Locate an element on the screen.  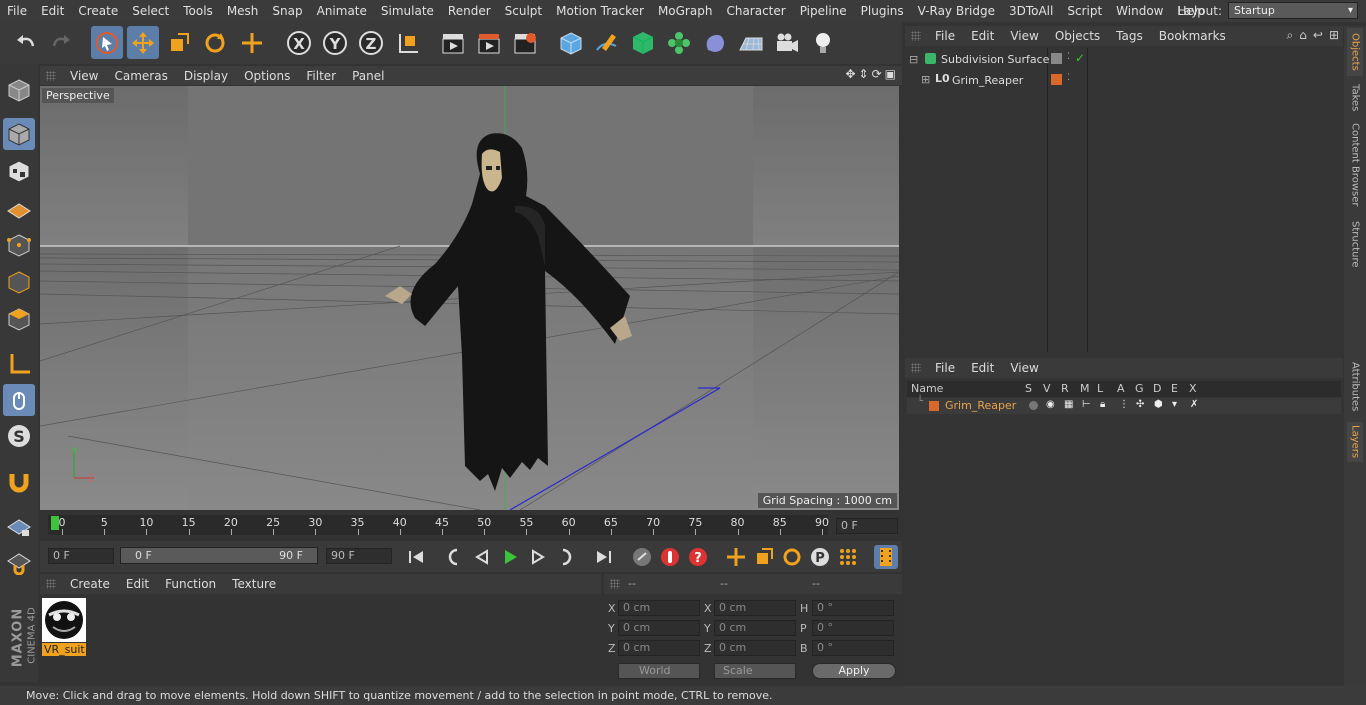
texture-mode-button is located at coordinates (19, 171).